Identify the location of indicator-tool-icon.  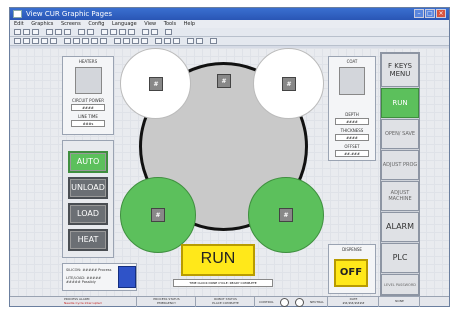
(76, 41).